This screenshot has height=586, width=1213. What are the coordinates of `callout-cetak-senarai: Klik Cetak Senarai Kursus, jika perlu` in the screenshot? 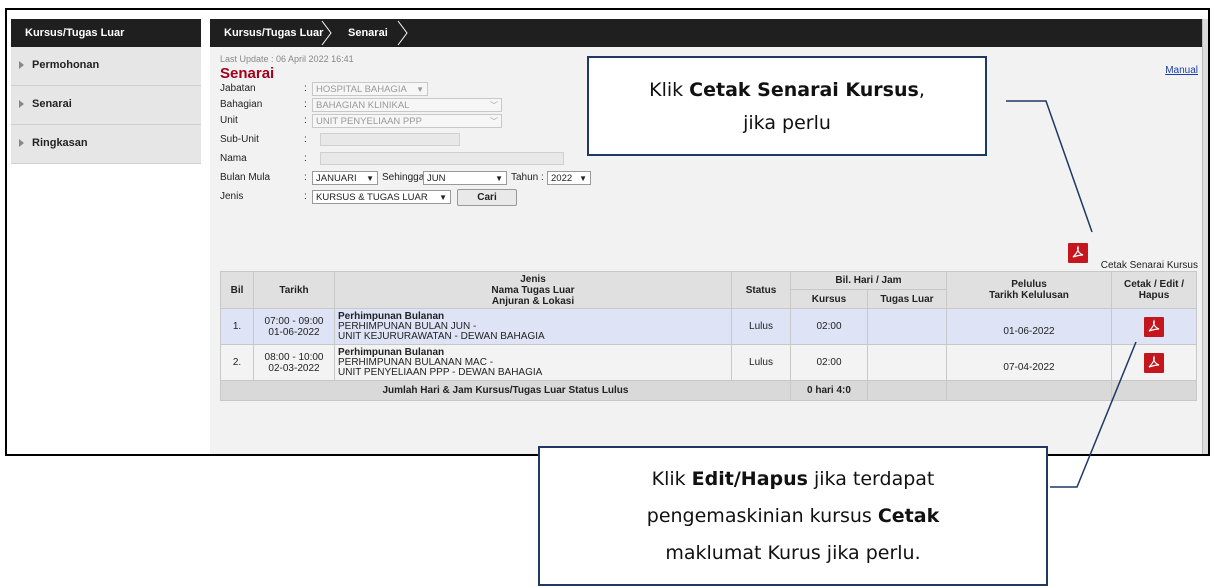 It's located at (787, 106).